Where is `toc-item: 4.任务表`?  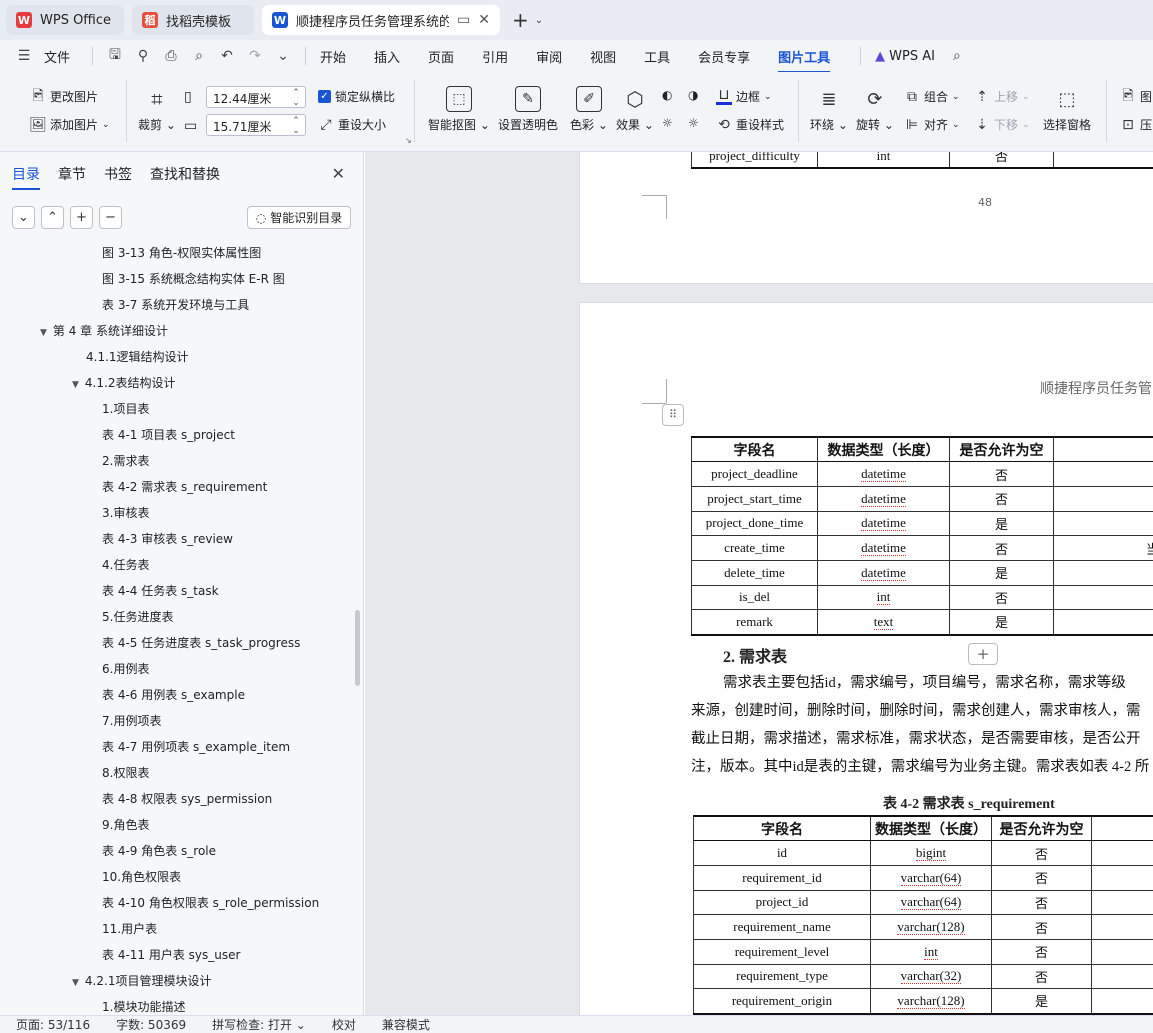 toc-item: 4.任务表 is located at coordinates (125, 565).